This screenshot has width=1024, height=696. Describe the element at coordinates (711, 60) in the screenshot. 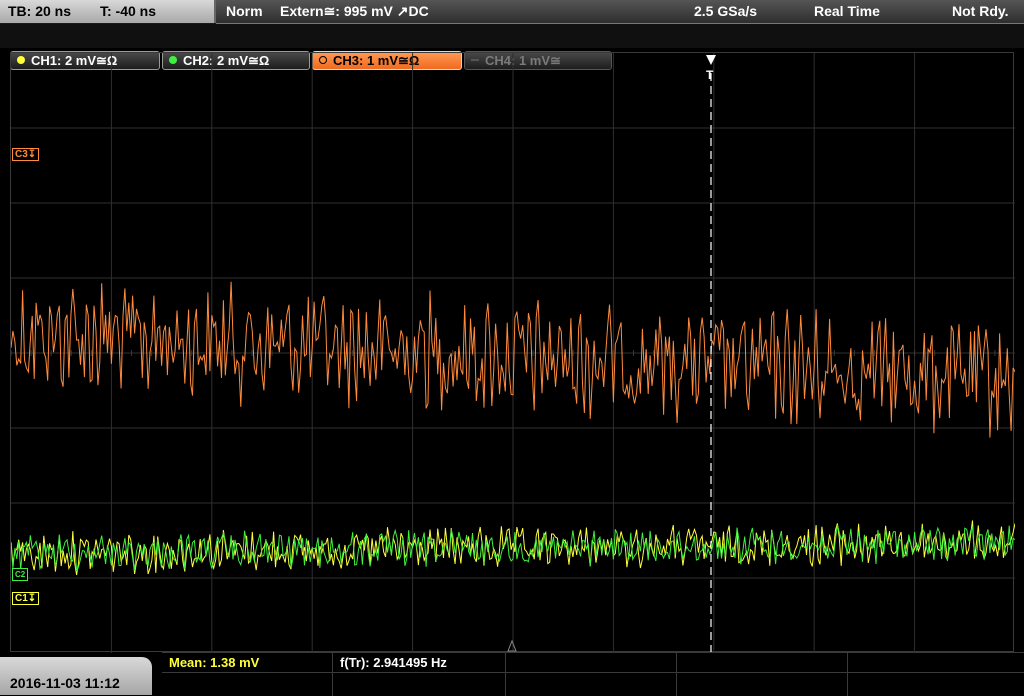

I see `trigger-arrow-icon` at that location.